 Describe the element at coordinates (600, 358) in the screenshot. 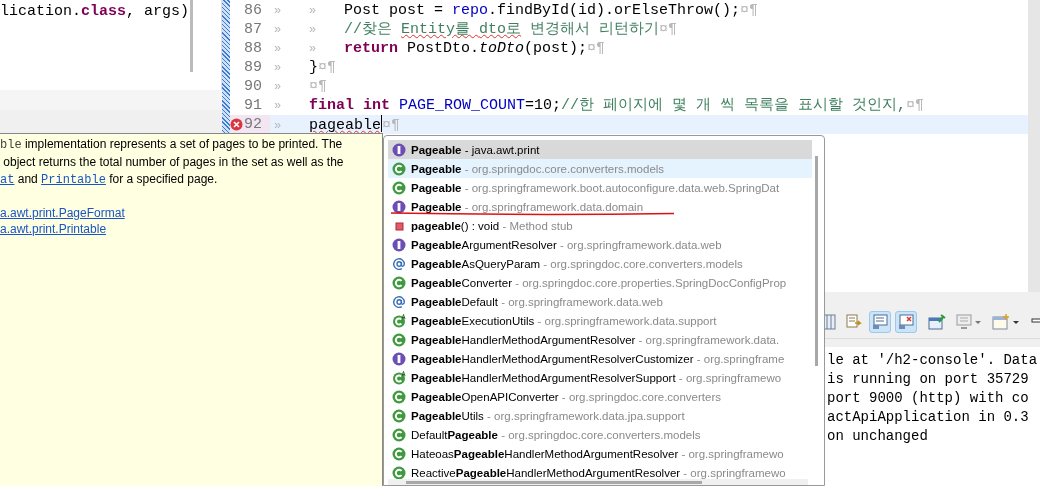

I see `completion-item: PageableHandlerMethodArgumentResolverCustomizer - org.springframe` at that location.